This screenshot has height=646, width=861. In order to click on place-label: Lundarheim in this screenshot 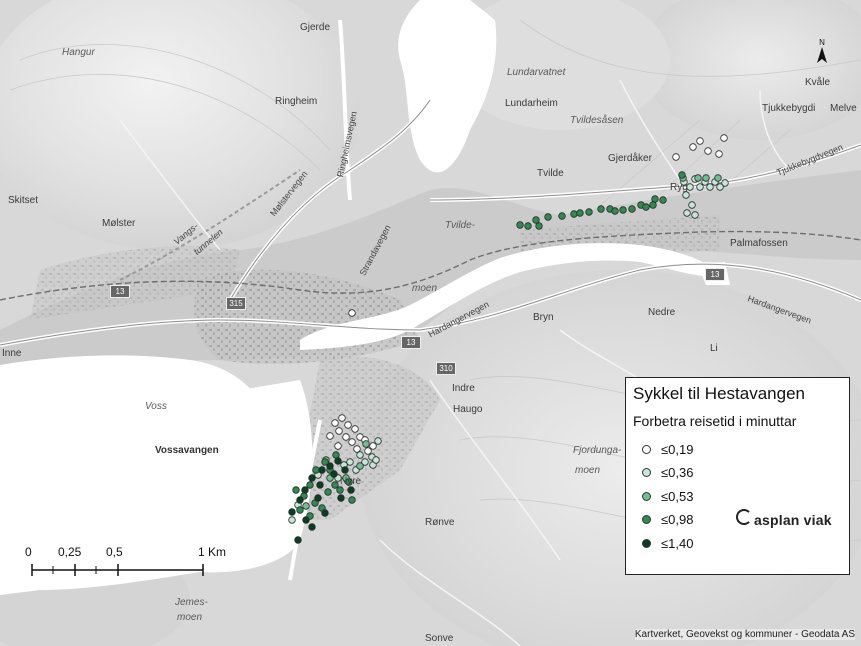, I will do `click(531, 103)`.